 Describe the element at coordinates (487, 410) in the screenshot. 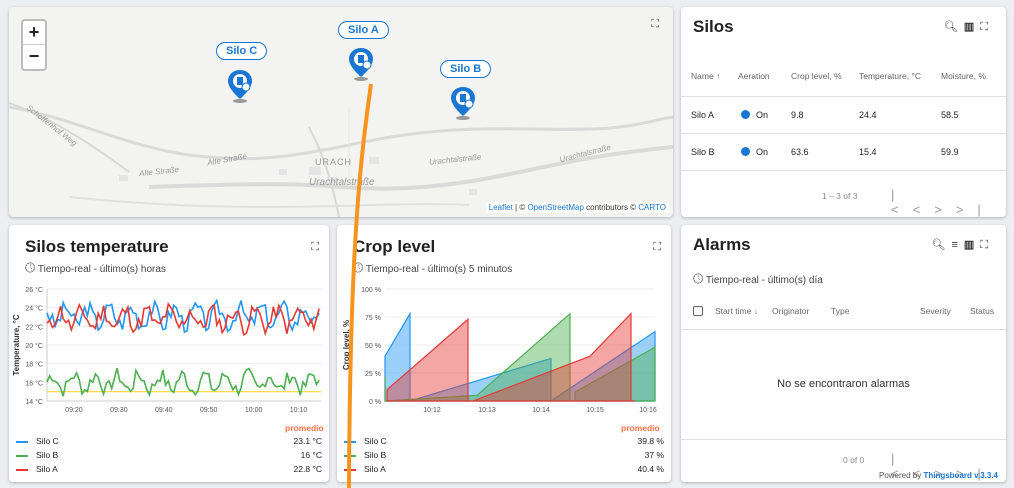

I see `x-tick-label: 10:13` at that location.